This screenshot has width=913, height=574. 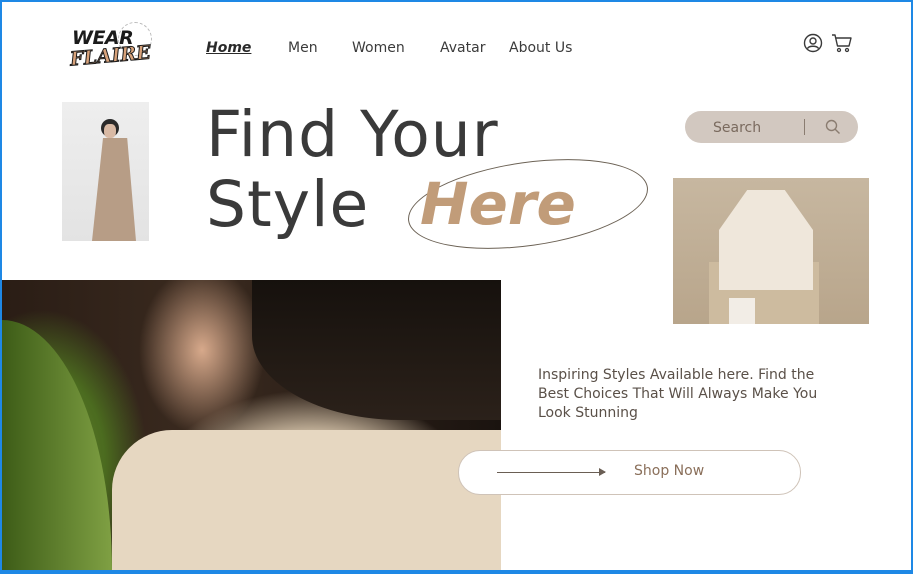 What do you see at coordinates (842, 43) in the screenshot?
I see `cart-icon` at bounding box center [842, 43].